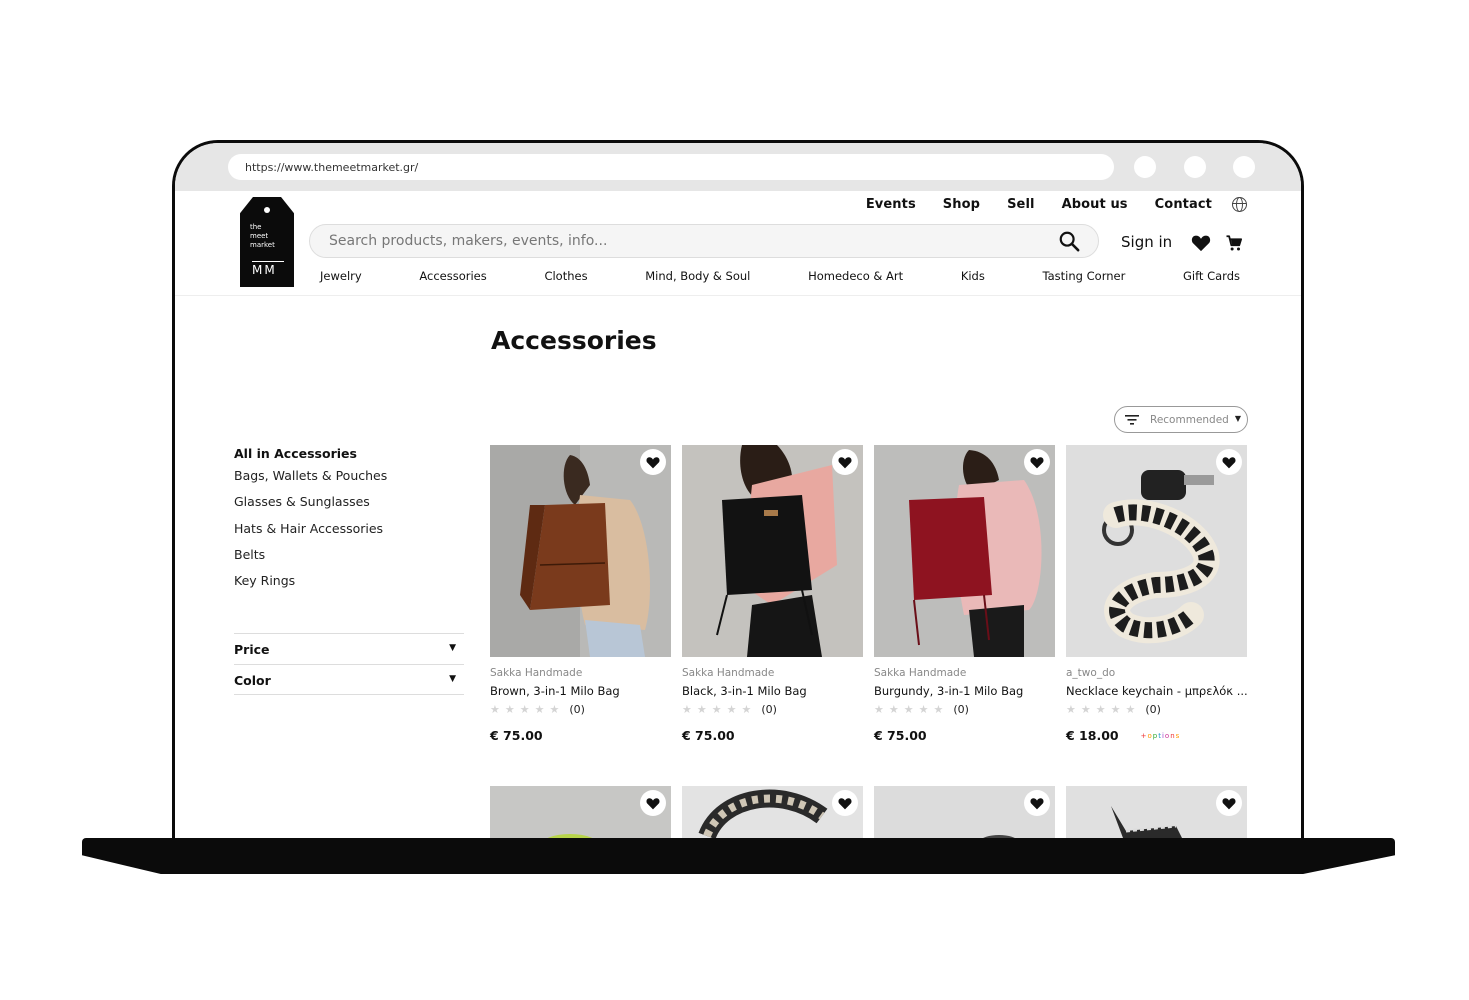 The image size is (1469, 1000). What do you see at coordinates (961, 204) in the screenshot?
I see `nav-shop: Shop` at bounding box center [961, 204].